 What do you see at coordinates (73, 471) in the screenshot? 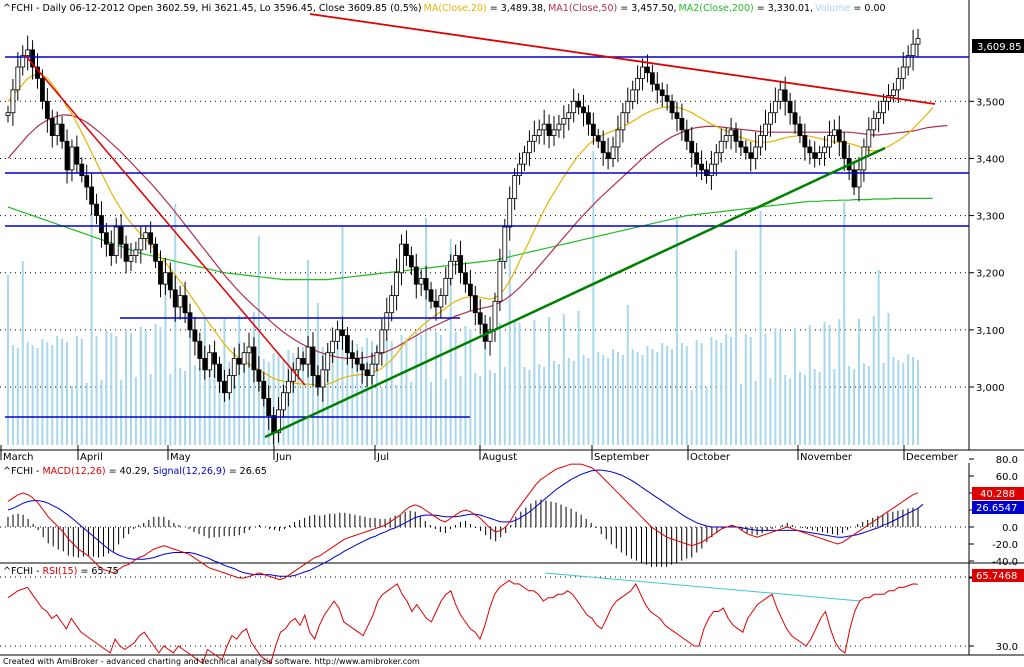
I see `macd-label: MACD(12,26)` at bounding box center [73, 471].